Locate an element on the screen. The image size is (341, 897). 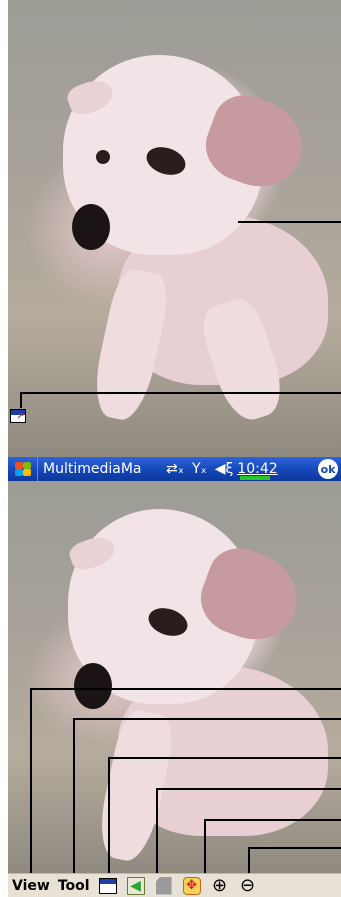
signal-off-icon: Yₓ is located at coordinates (199, 469).